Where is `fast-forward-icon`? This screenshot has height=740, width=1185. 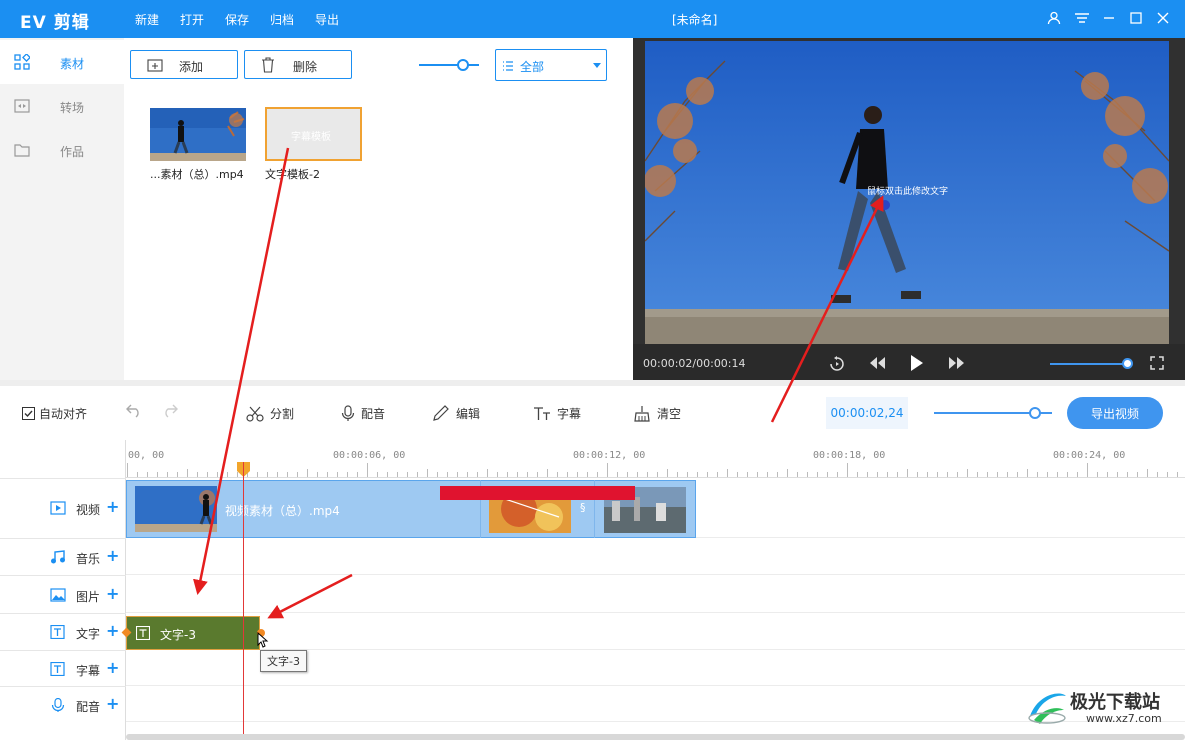 fast-forward-icon is located at coordinates (957, 363).